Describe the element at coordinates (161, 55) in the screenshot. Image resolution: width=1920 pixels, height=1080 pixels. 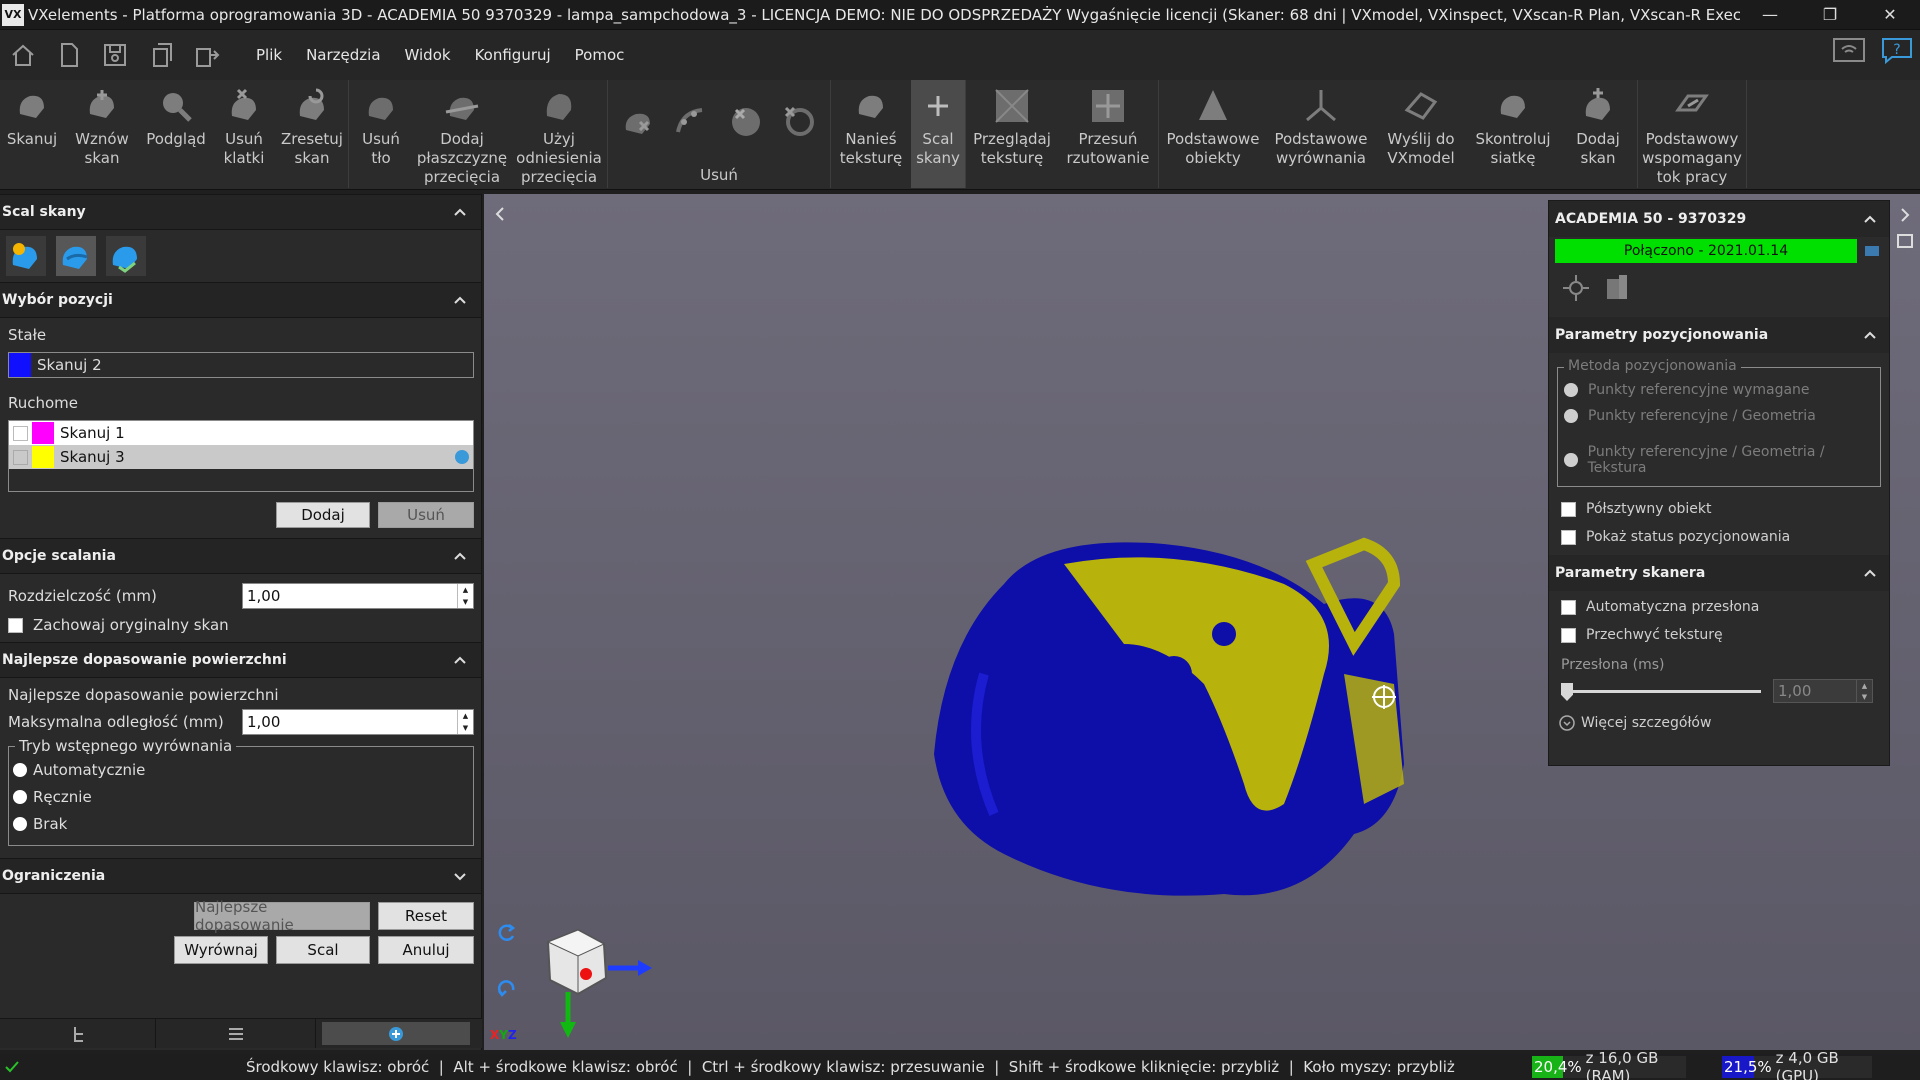
I see `import-icon` at that location.